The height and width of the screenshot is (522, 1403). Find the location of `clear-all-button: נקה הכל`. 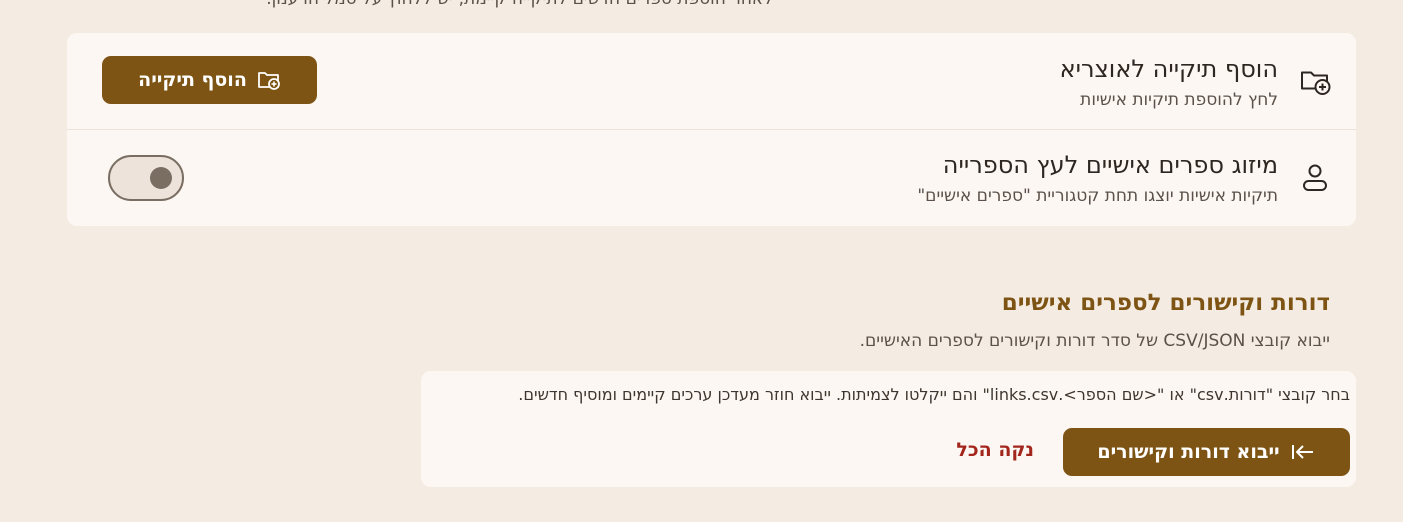

clear-all-button: נקה הכל is located at coordinates (995, 450).